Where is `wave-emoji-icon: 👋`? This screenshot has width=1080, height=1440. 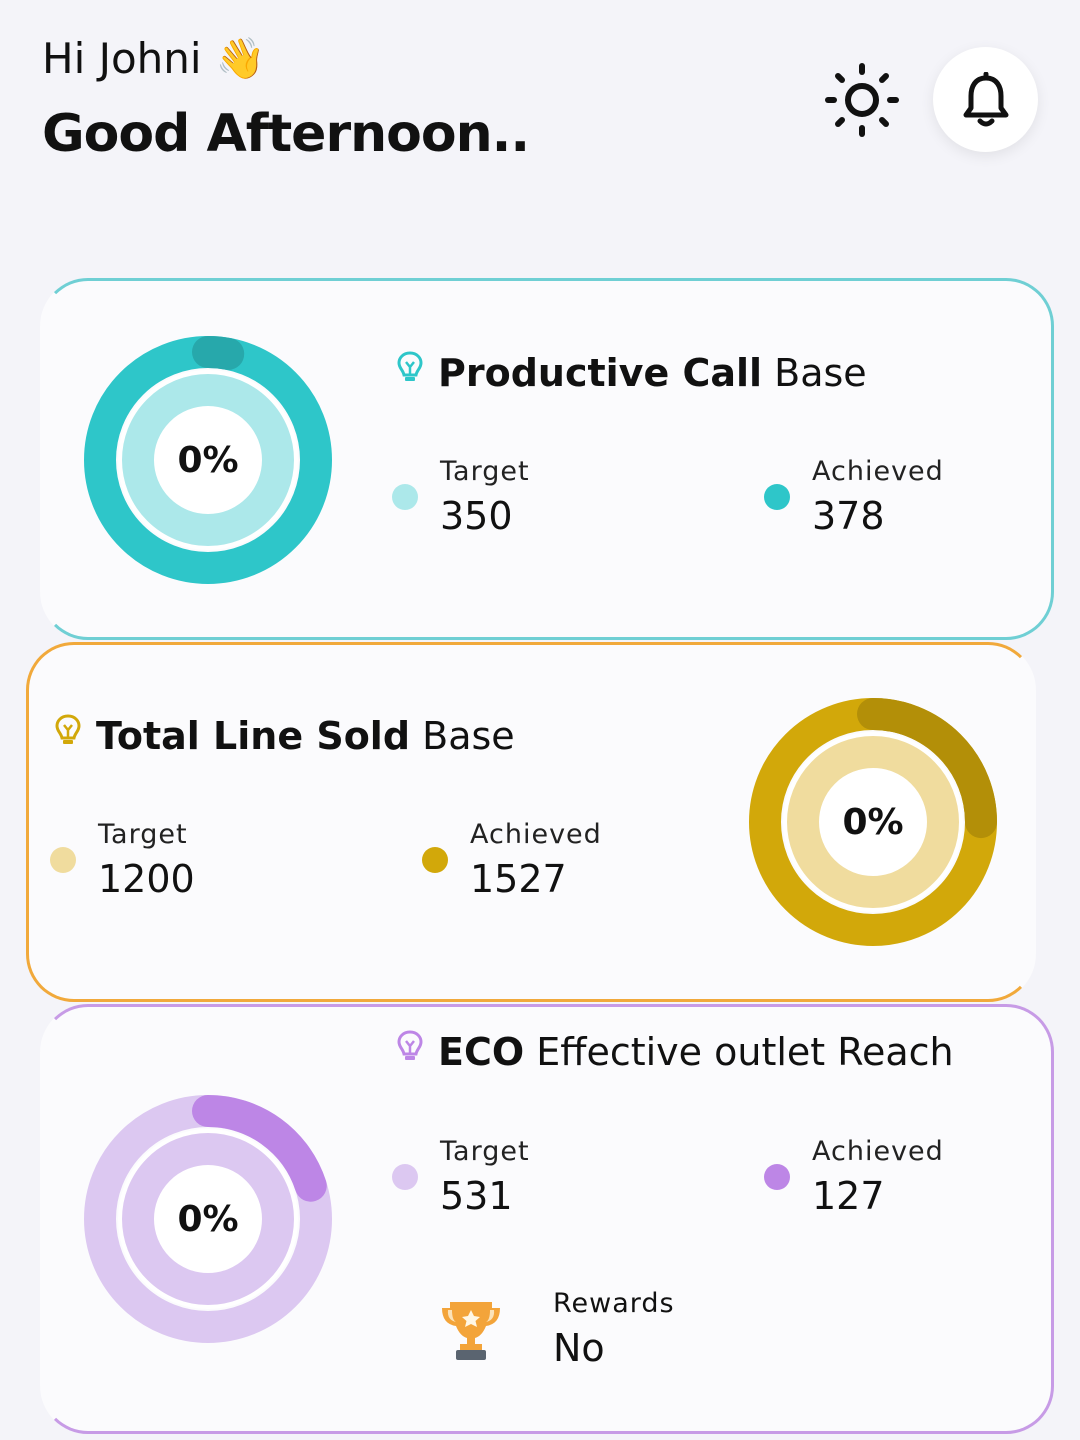 wave-emoji-icon: 👋 is located at coordinates (240, 59).